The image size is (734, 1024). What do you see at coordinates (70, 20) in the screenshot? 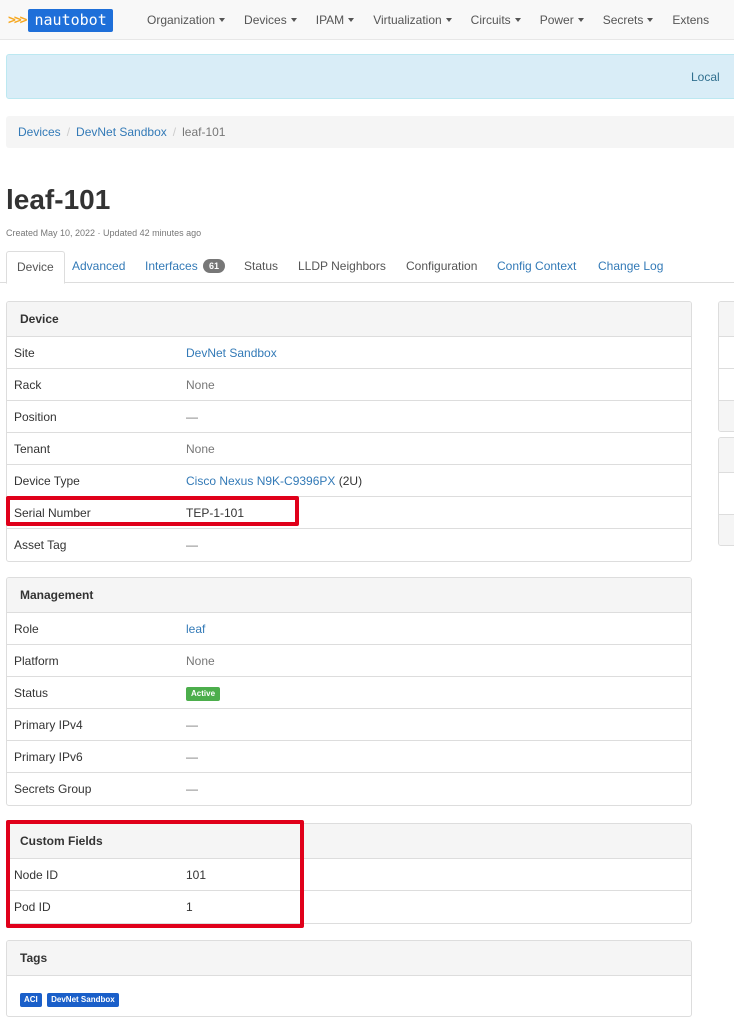
I see `brand-name: nautobot` at bounding box center [70, 20].